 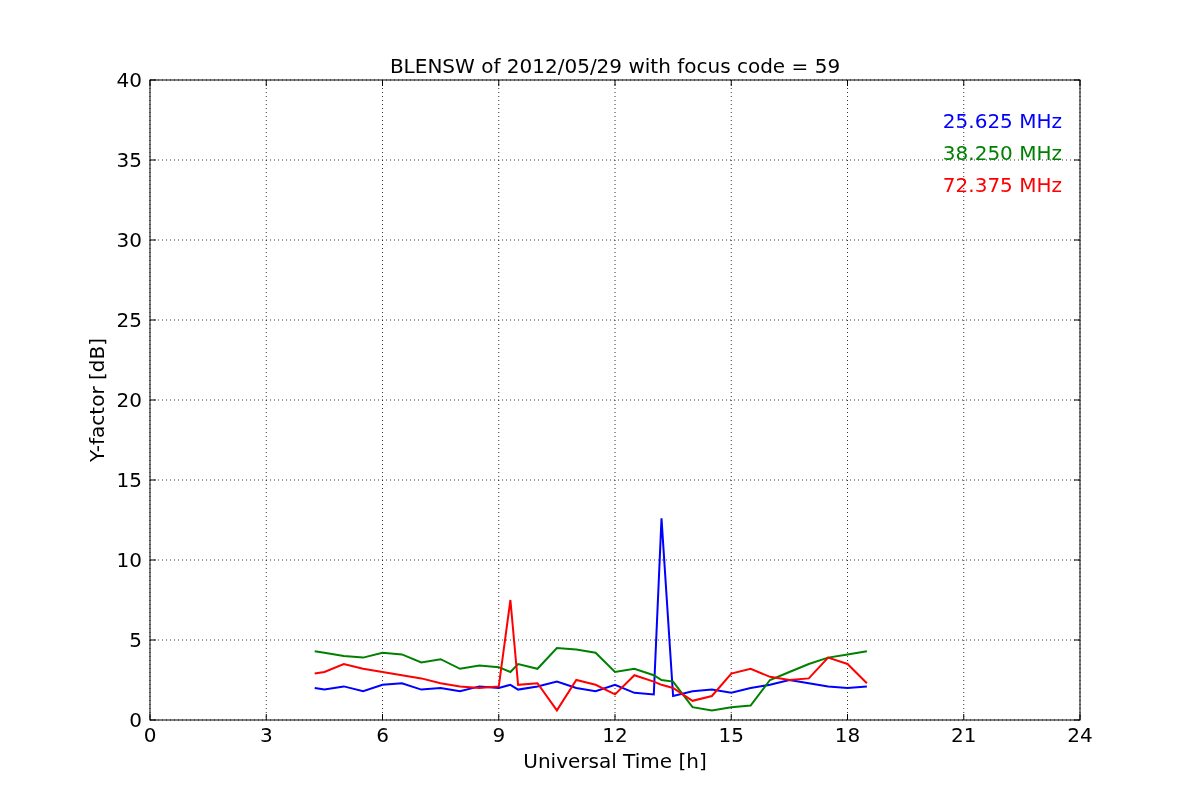 What do you see at coordinates (150, 735) in the screenshot?
I see `x-tick-label: 0` at bounding box center [150, 735].